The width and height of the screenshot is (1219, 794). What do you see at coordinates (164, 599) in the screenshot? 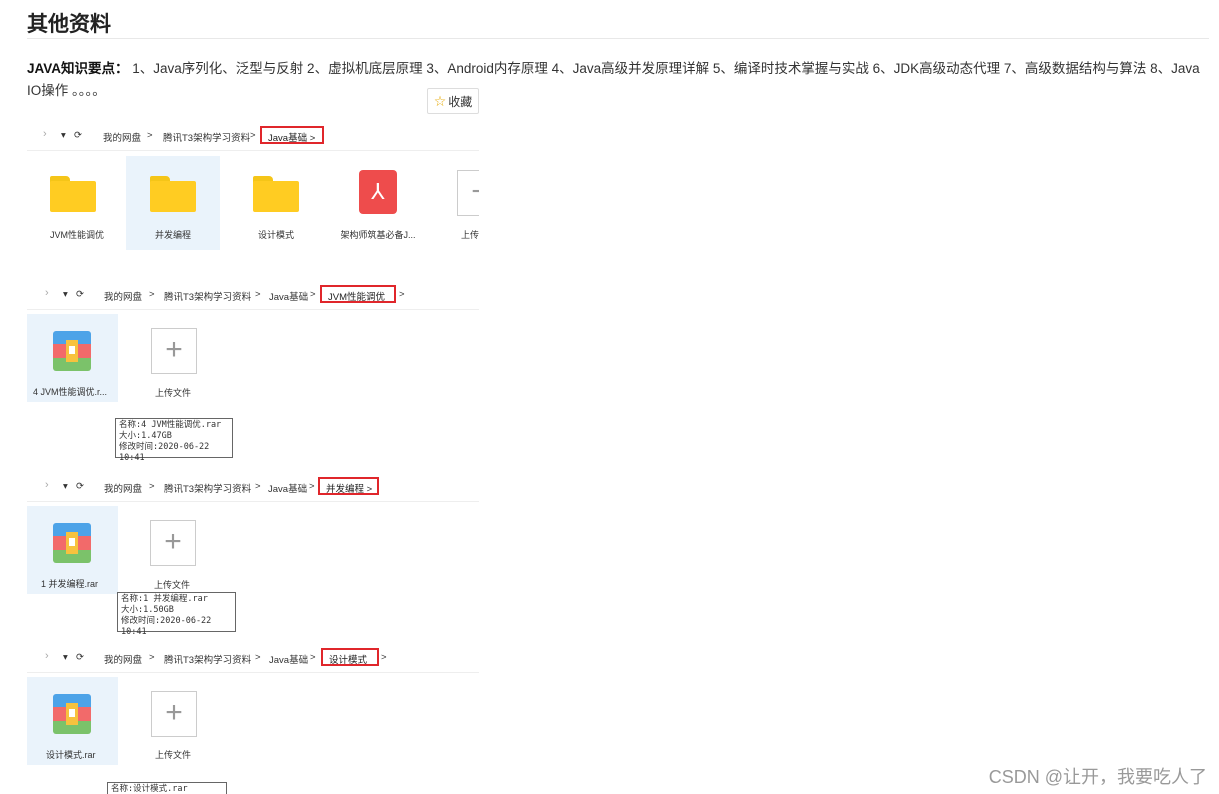
I see `tooltip-name: 名称:1 并发编程.rar` at bounding box center [164, 599].